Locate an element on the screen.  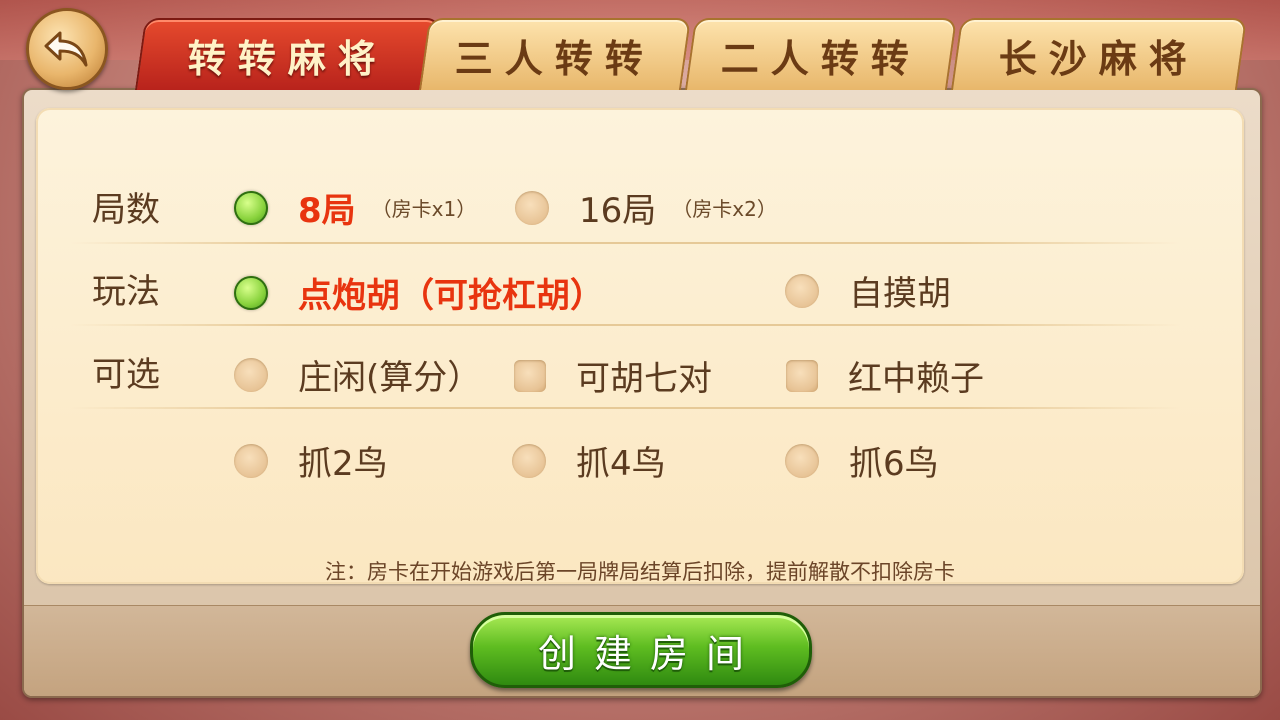
option-text: 16局 is located at coordinates (618, 211).